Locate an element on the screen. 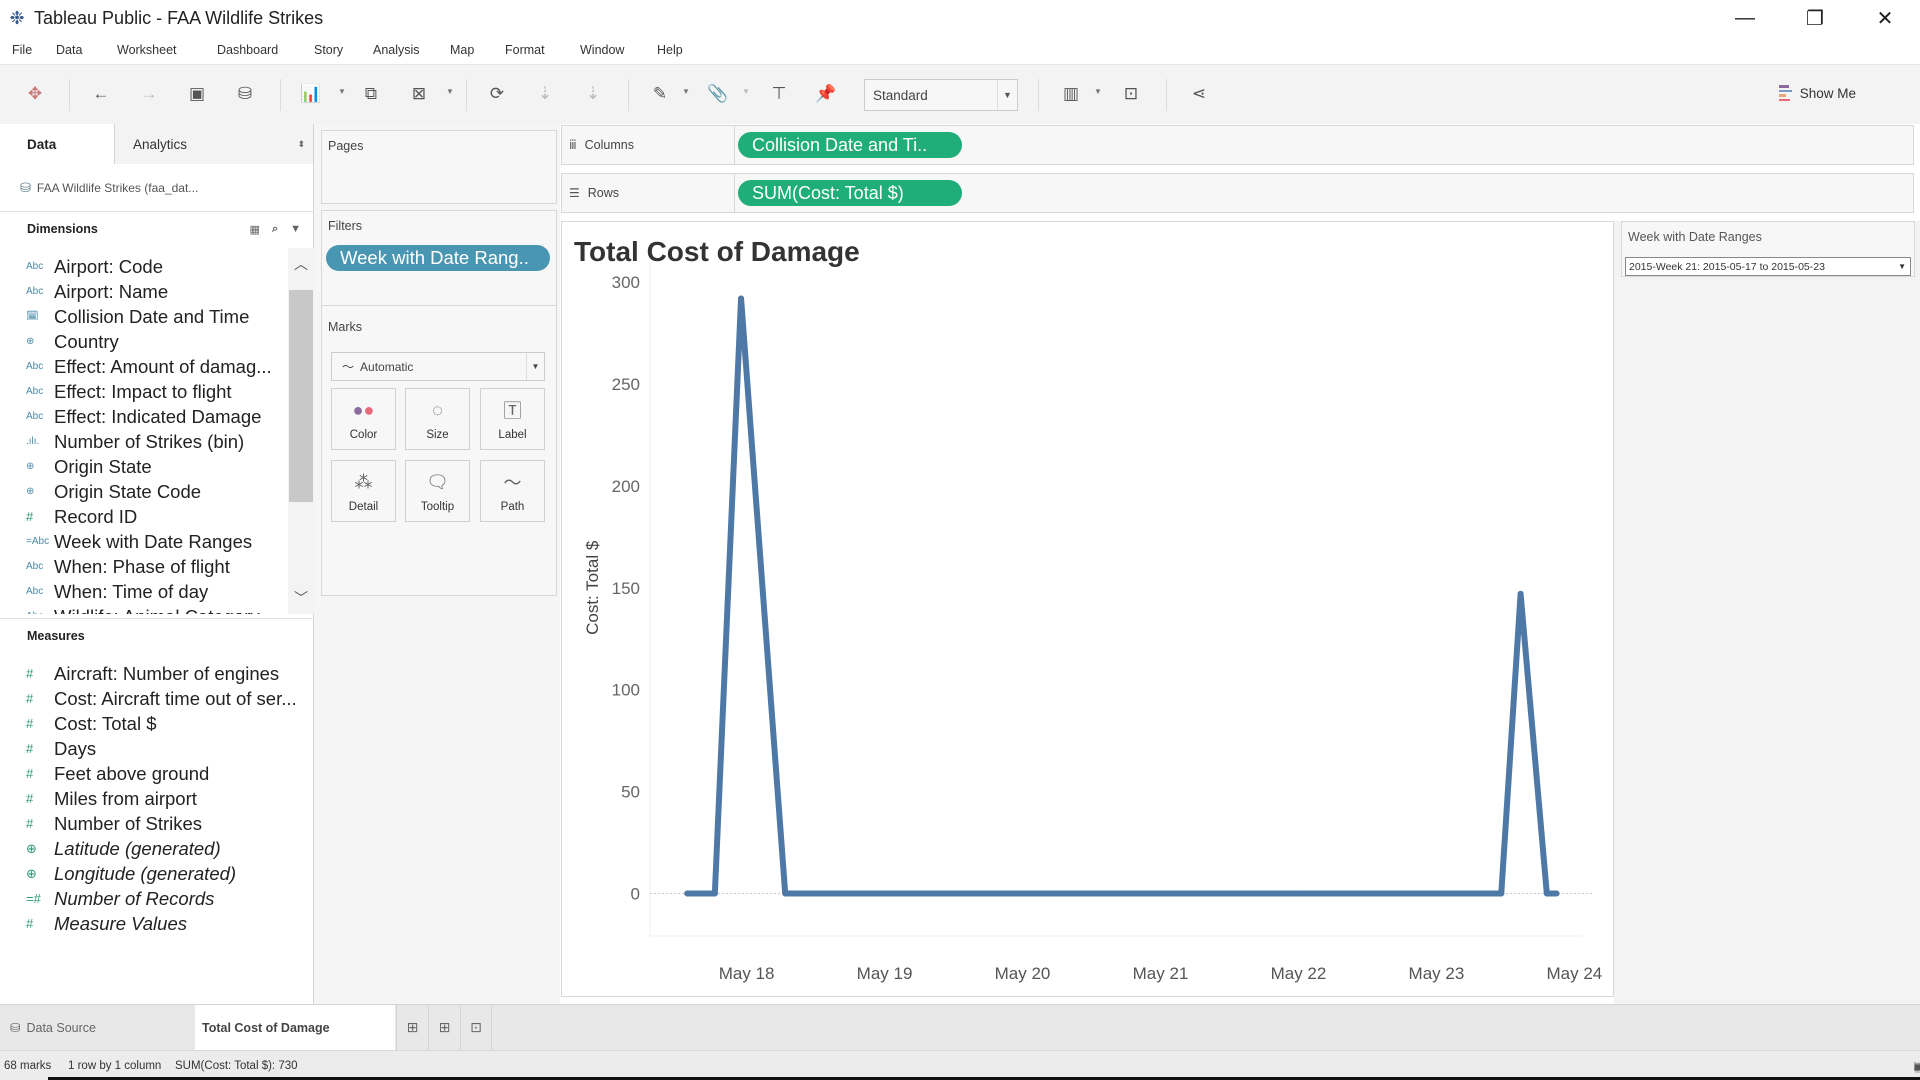 The height and width of the screenshot is (1080, 1920). columns-shelf: ⅲ Columns Collision Date and Ti.. is located at coordinates (1237, 145).